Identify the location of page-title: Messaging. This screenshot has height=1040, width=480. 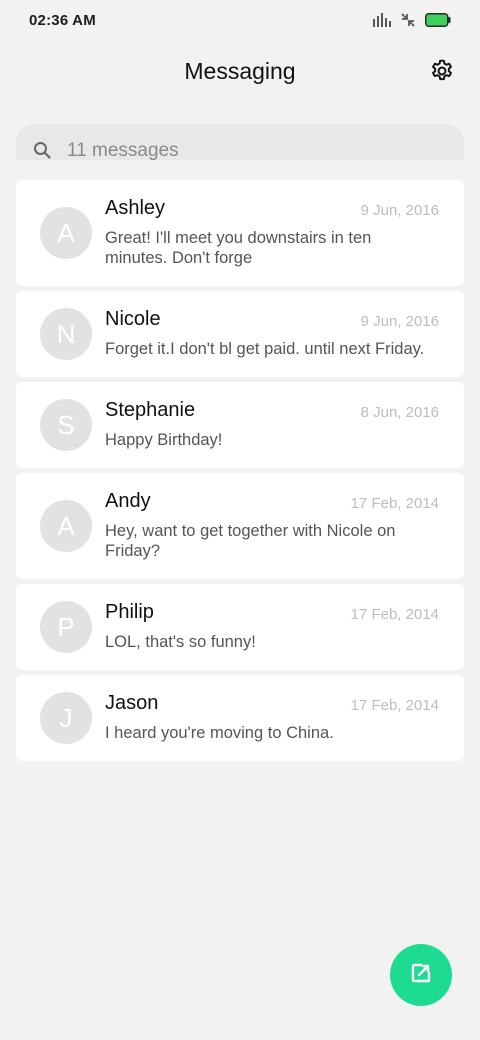
(240, 71).